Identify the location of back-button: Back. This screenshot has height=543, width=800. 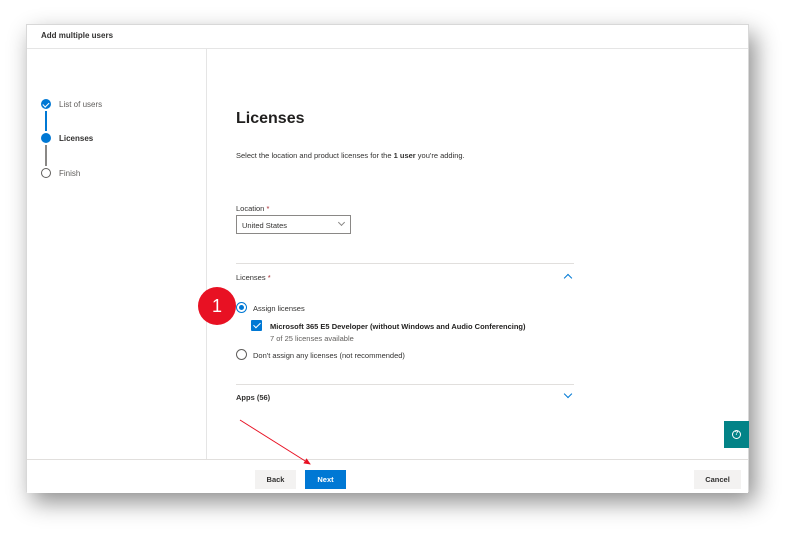
(275, 479).